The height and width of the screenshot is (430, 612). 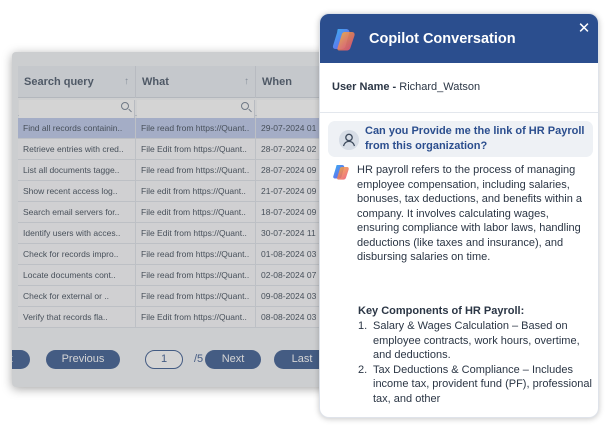 I want to click on copilot-logo-icon, so click(x=343, y=40).